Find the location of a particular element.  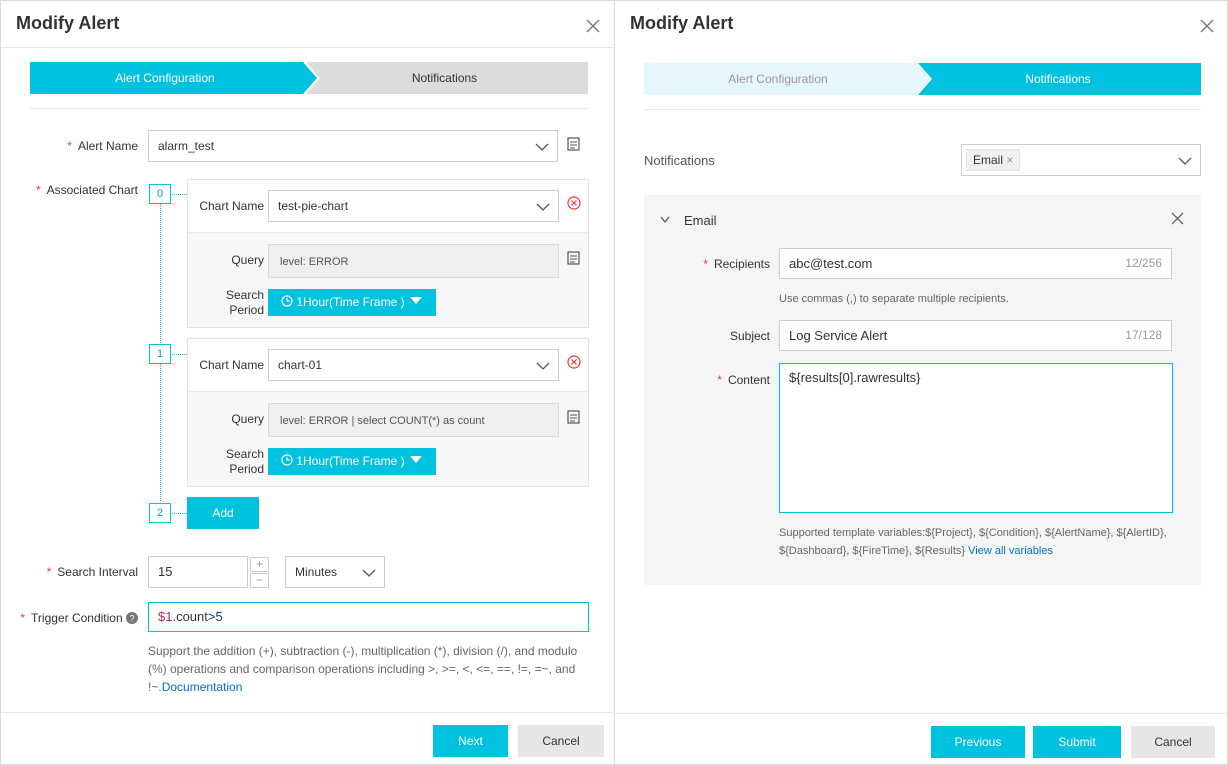

decrement-button: − is located at coordinates (259, 580).